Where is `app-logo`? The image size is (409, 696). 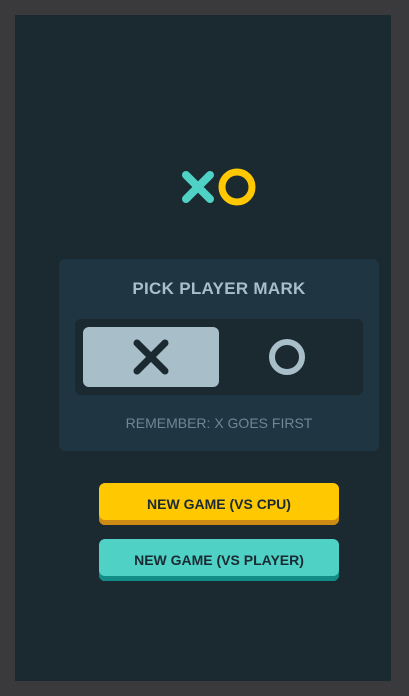 app-logo is located at coordinates (219, 187).